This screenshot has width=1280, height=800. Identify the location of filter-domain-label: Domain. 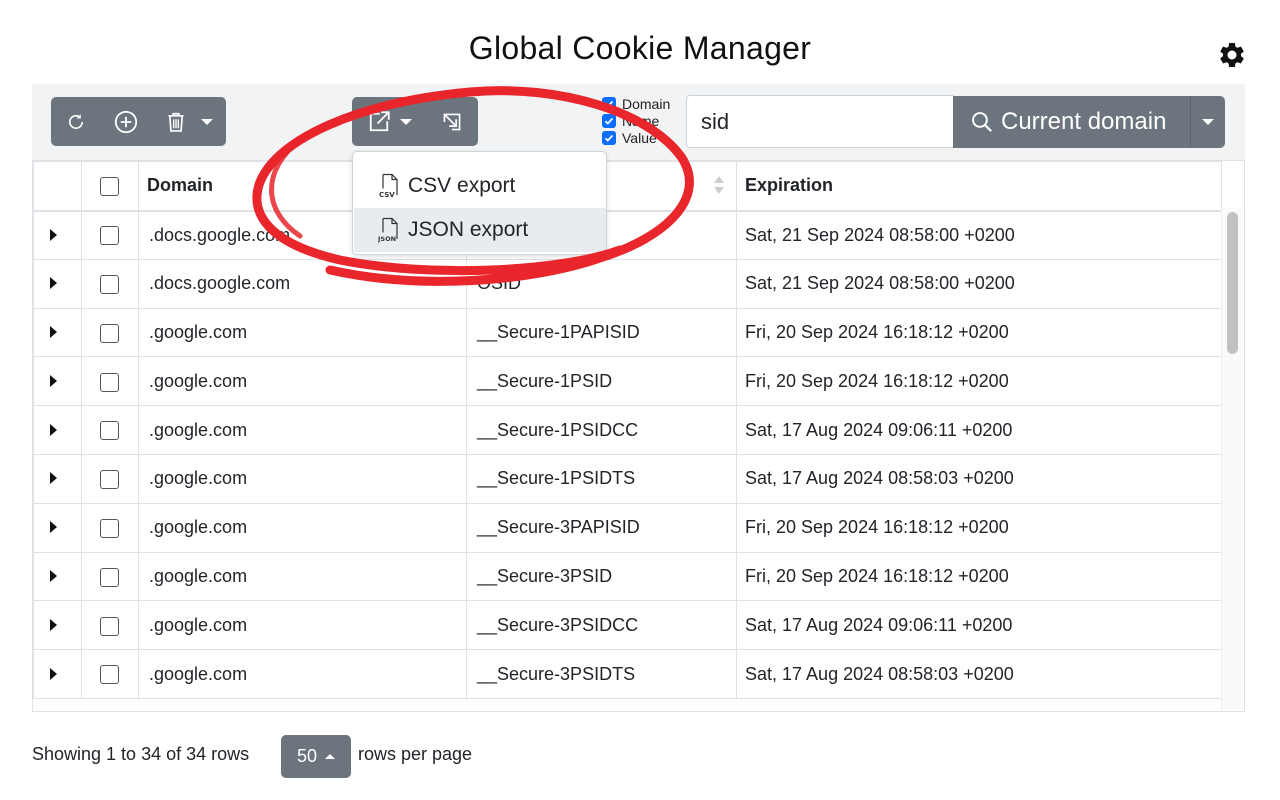
(646, 104).